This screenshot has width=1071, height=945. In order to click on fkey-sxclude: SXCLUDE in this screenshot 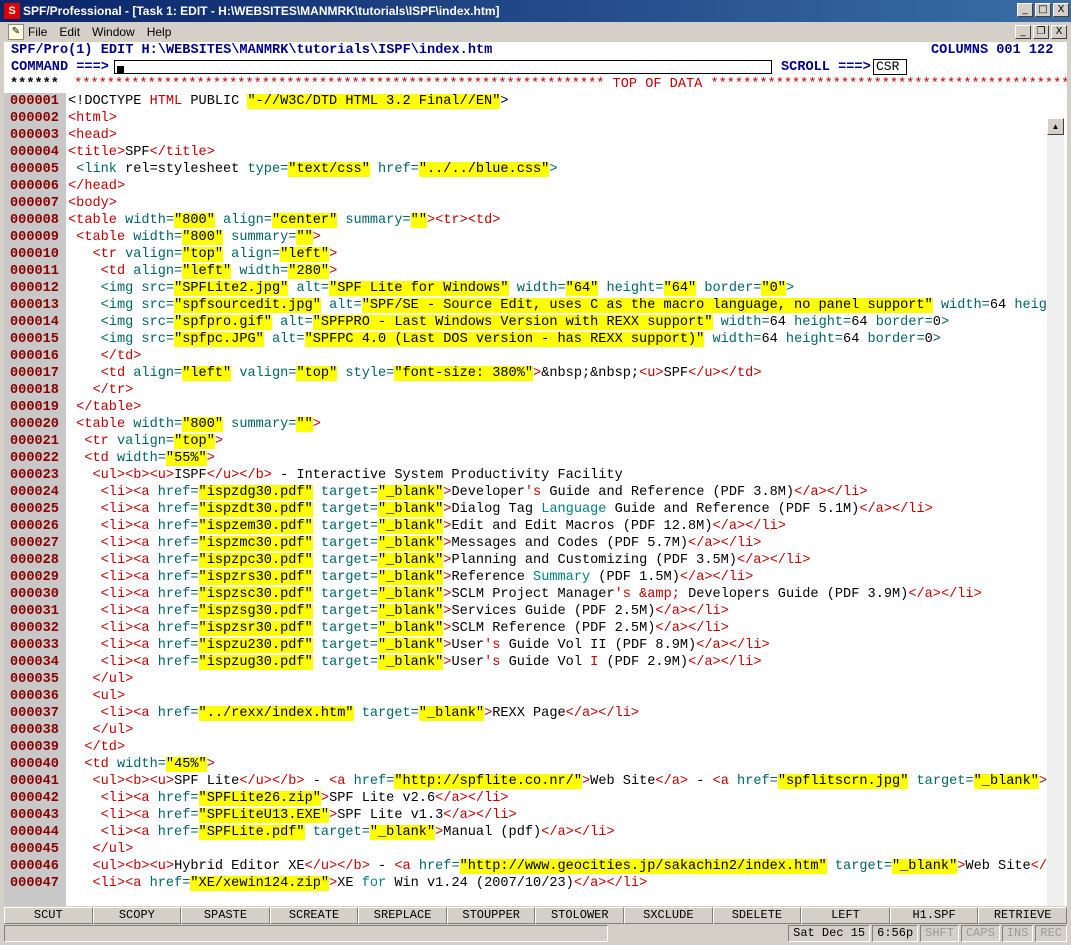, I will do `click(668, 915)`.